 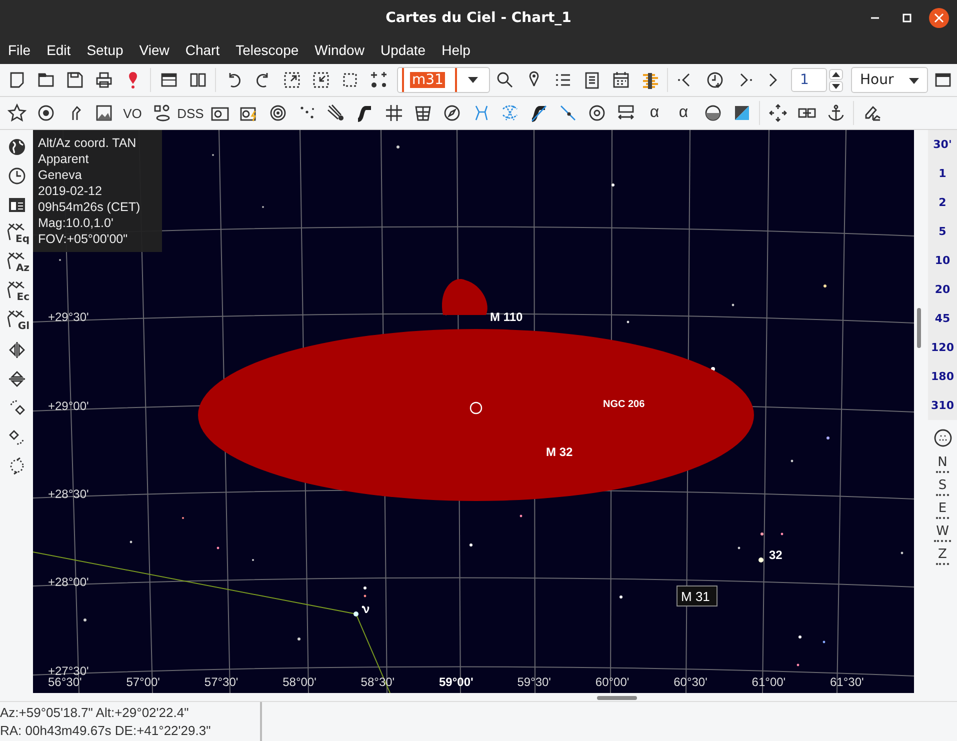 I want to click on grid-toggle-button: Gl, so click(x=17, y=320).